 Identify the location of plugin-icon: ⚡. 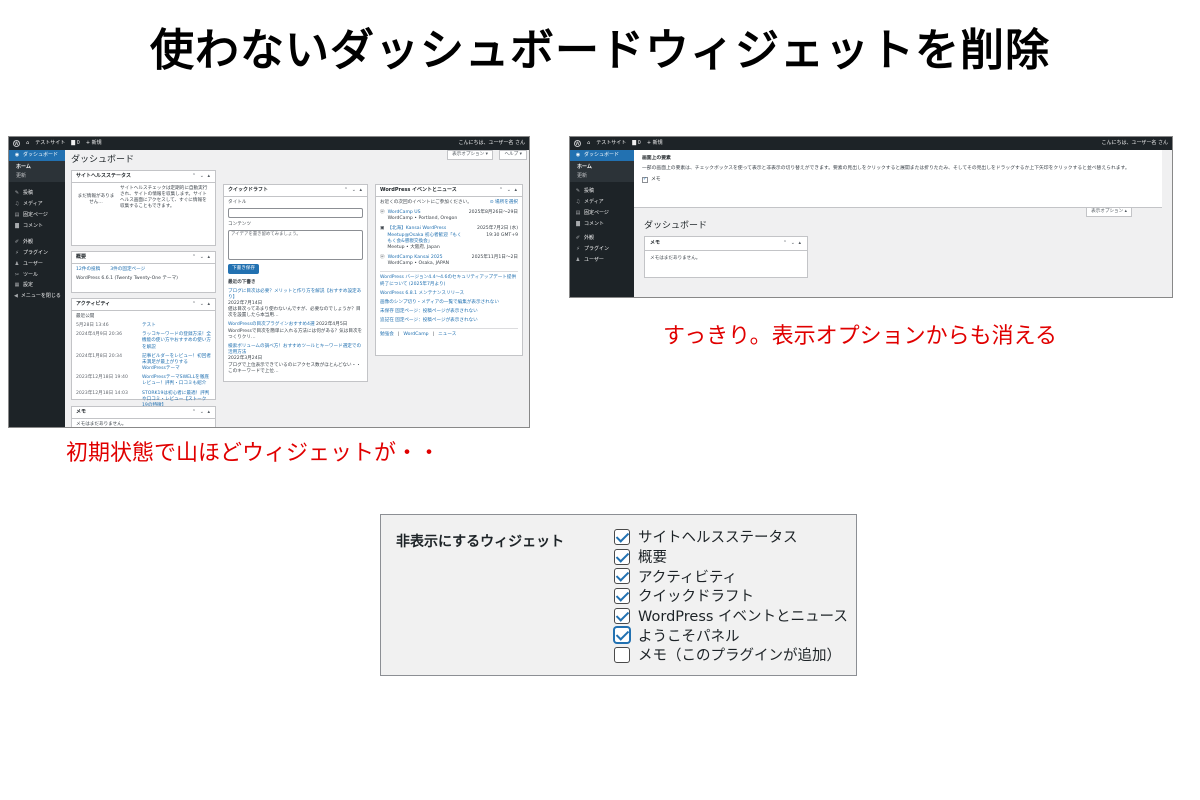
(17, 253).